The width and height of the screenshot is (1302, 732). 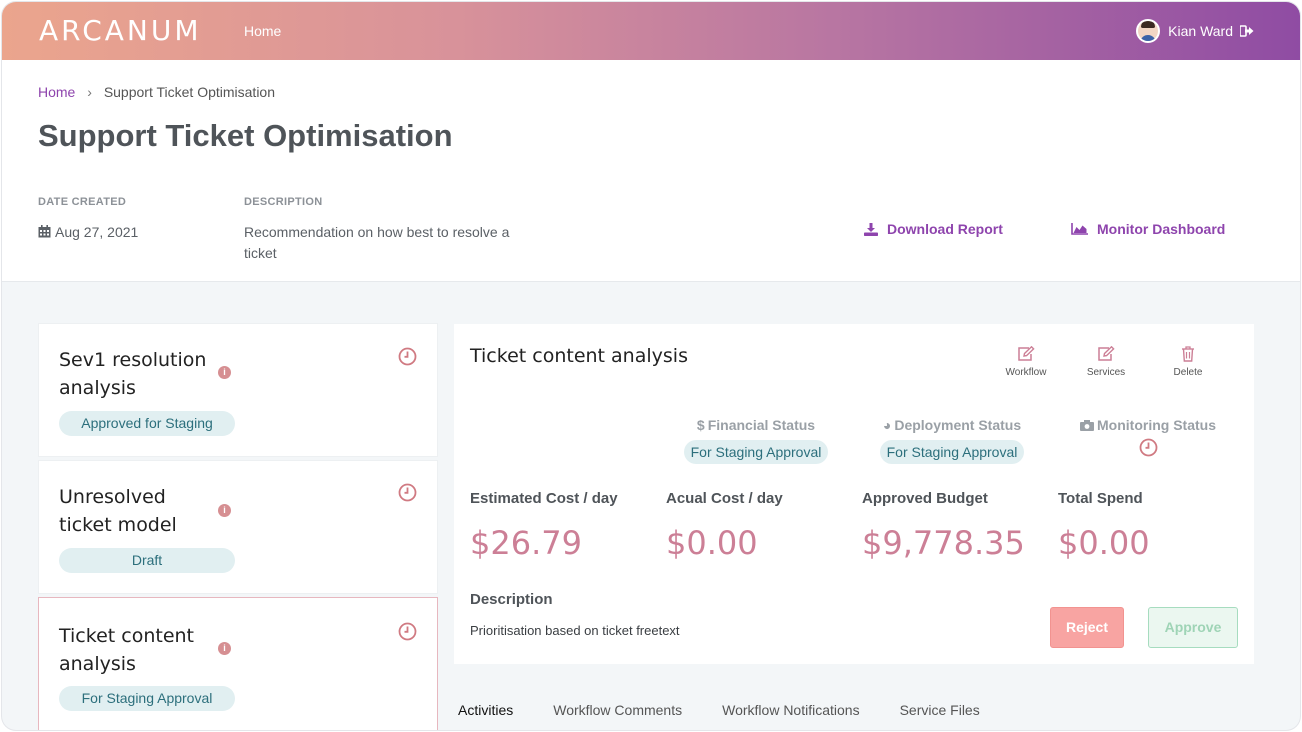 I want to click on calendar-icon, so click(x=44, y=231).